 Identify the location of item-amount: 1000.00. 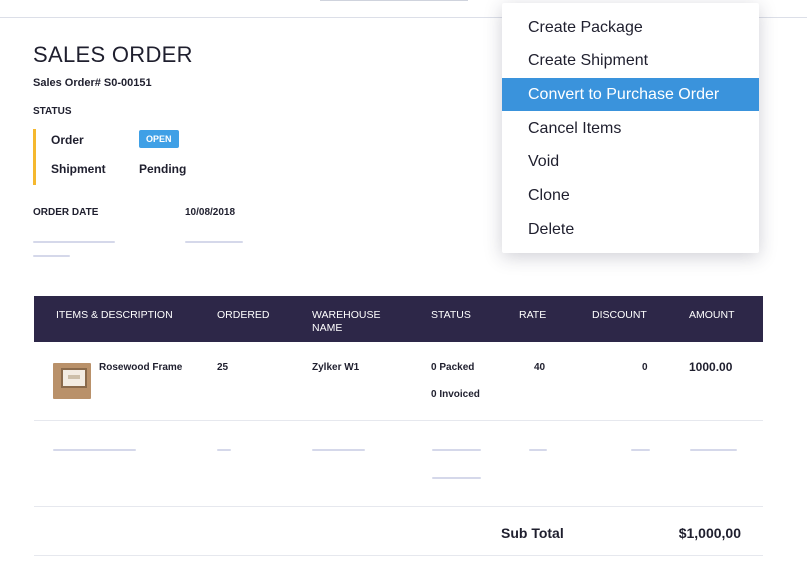
(711, 367).